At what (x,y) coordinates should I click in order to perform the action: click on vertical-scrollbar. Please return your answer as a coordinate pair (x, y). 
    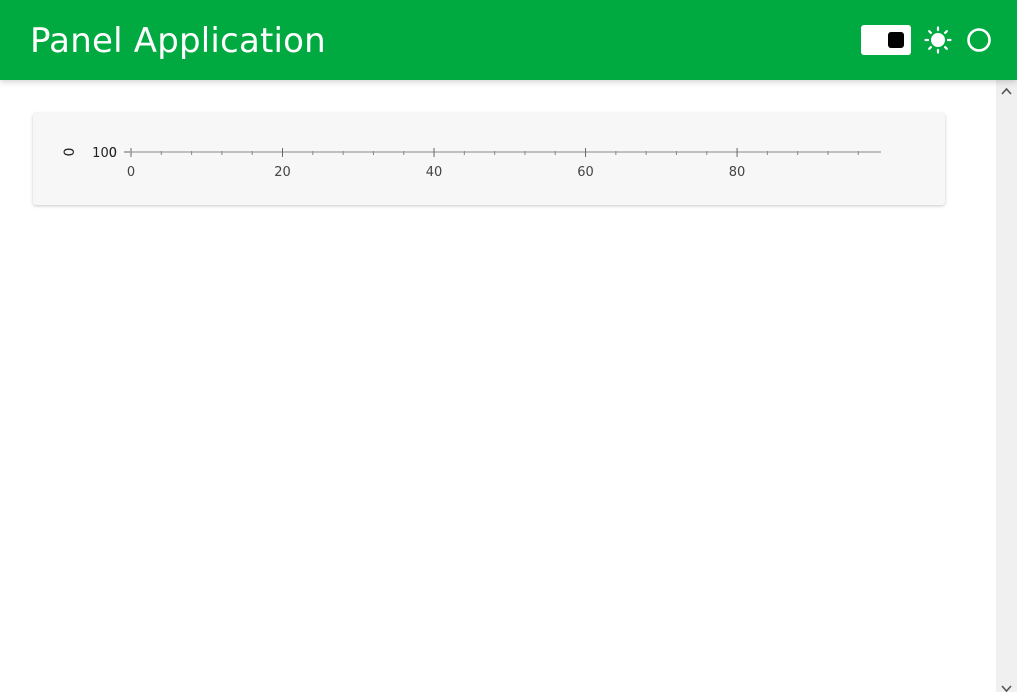
    Looking at the image, I should click on (1006, 386).